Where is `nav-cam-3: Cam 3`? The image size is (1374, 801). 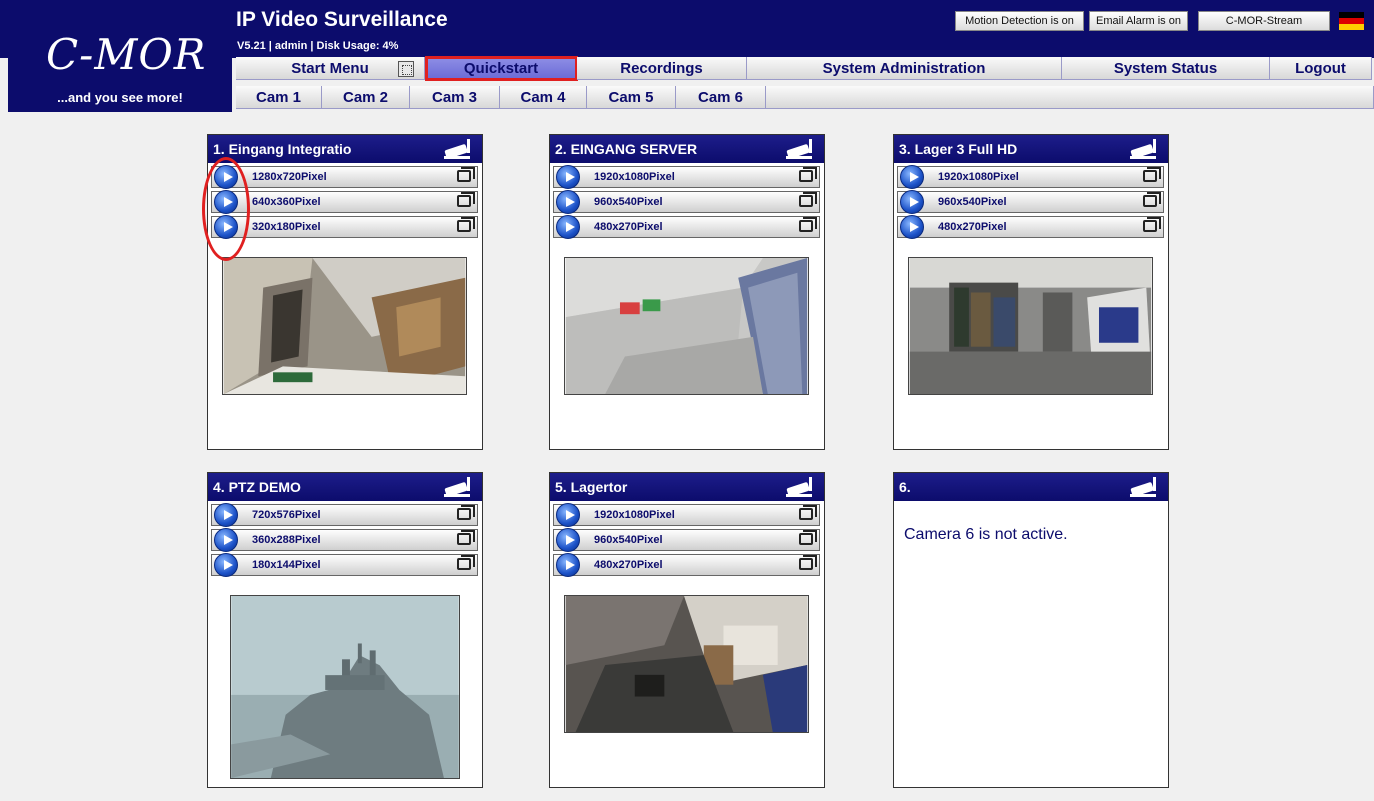
nav-cam-3: Cam 3 is located at coordinates (455, 97).